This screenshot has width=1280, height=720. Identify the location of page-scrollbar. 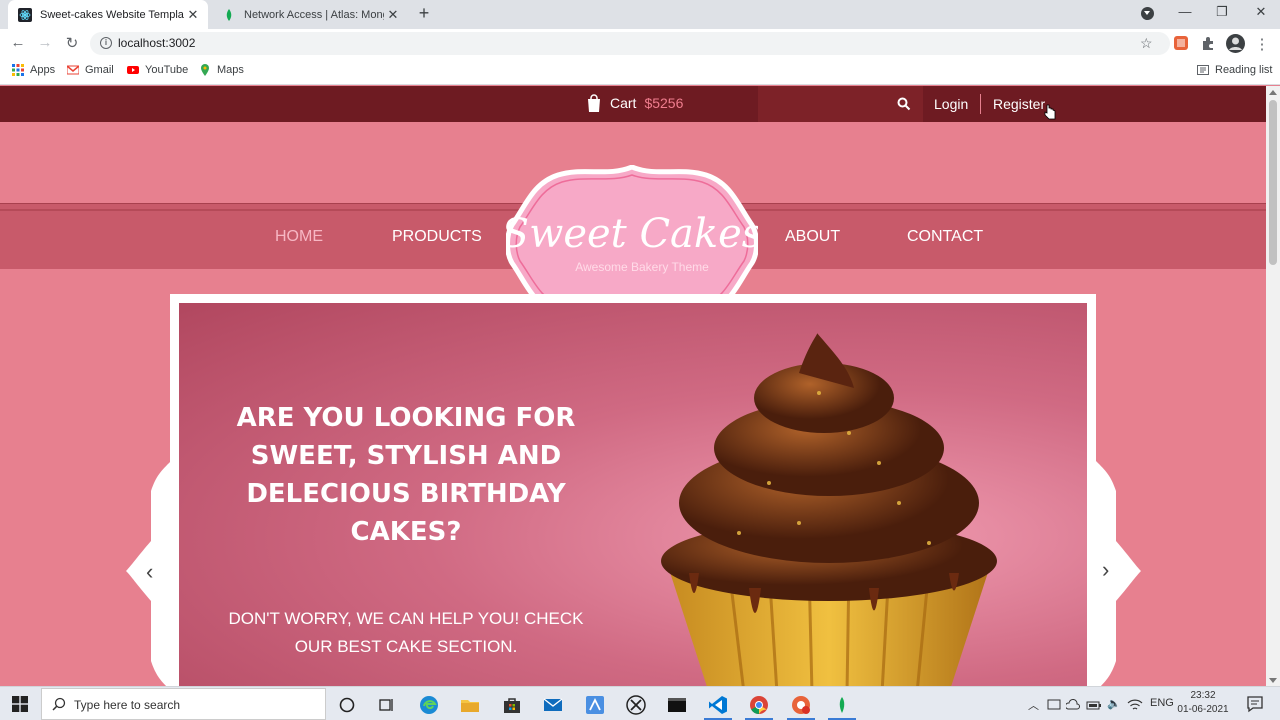
(1273, 386).